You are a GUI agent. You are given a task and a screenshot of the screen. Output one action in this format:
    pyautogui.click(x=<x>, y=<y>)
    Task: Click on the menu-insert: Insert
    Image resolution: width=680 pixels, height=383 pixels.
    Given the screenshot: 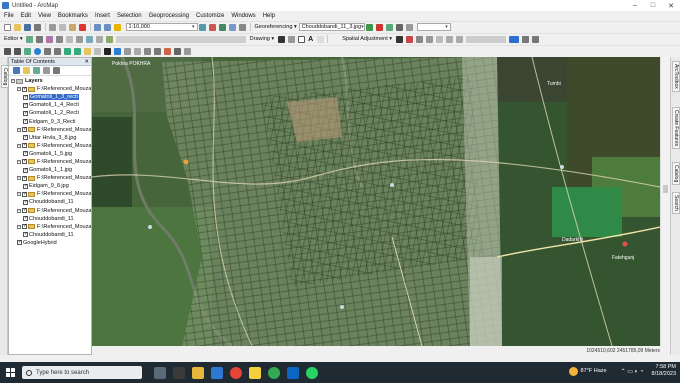 What is the action you would take?
    pyautogui.click(x=102, y=16)
    